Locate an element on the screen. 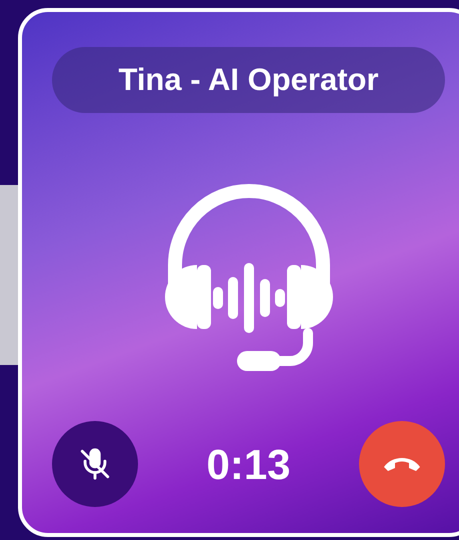  hang-up-icon is located at coordinates (402, 464).